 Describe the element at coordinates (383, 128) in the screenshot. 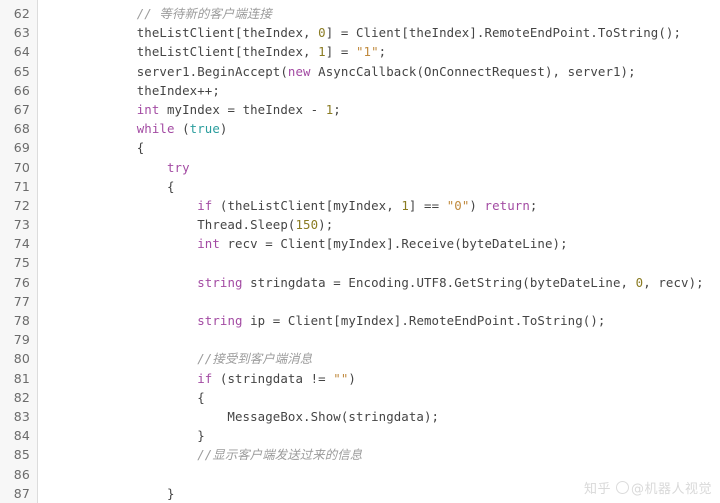

I see `code-line: while (true)` at that location.